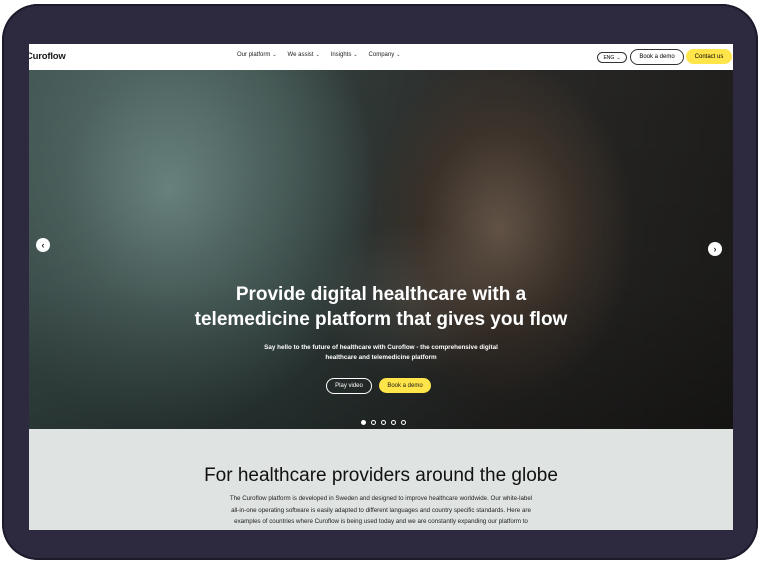  Describe the element at coordinates (47, 56) in the screenshot. I see `curoflow-logo: Curoflow` at that location.